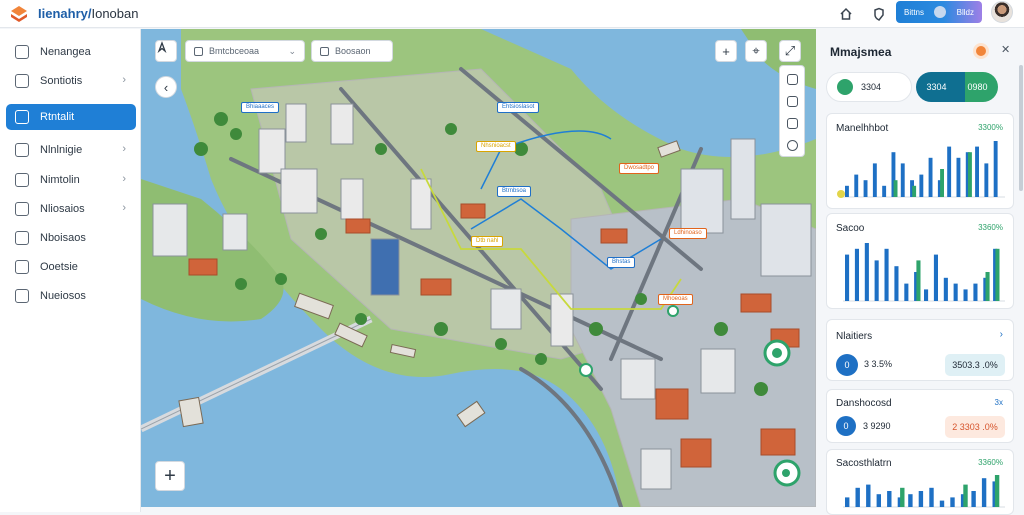 Image resolution: width=1024 pixels, height=515 pixels. What do you see at coordinates (71, 52) in the screenshot?
I see `sidebar-item-1: Nenangea` at bounding box center [71, 52].